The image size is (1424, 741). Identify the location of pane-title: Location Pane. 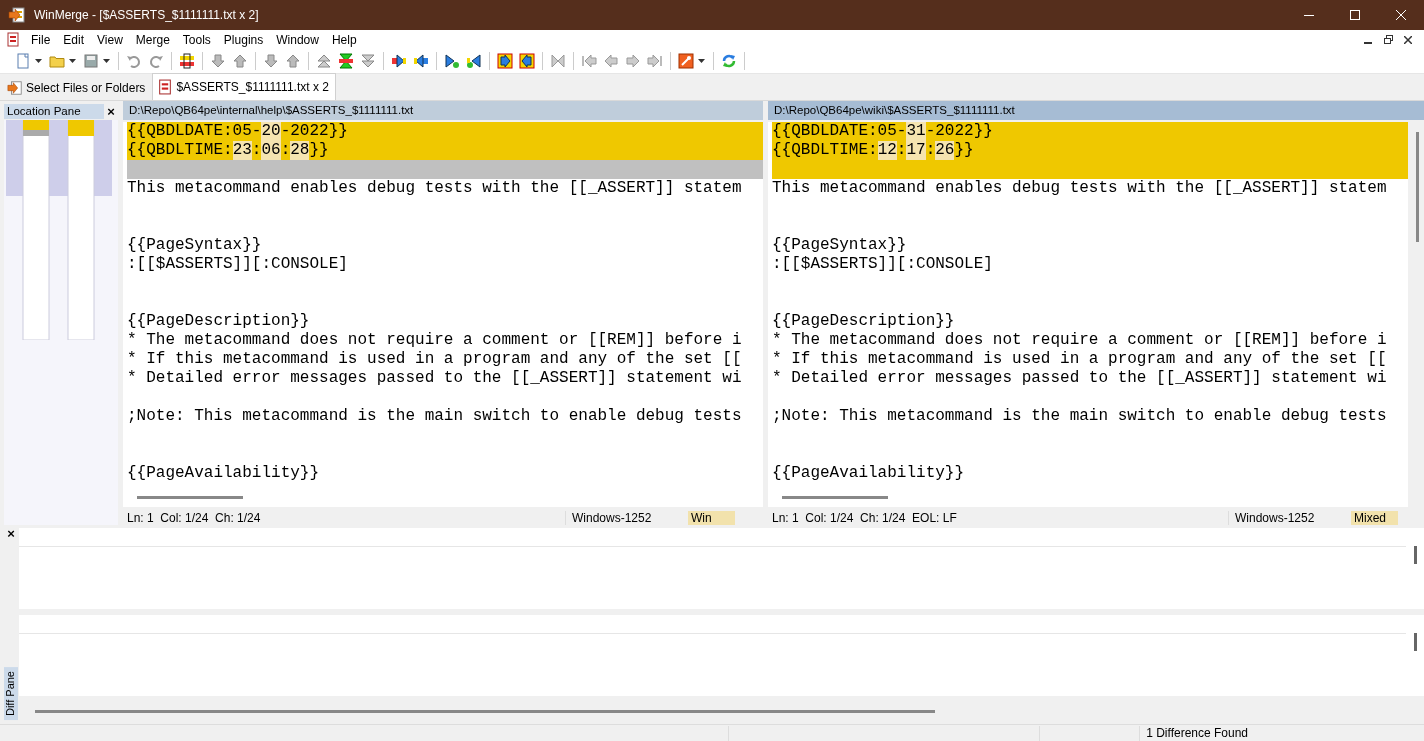
(54, 111).